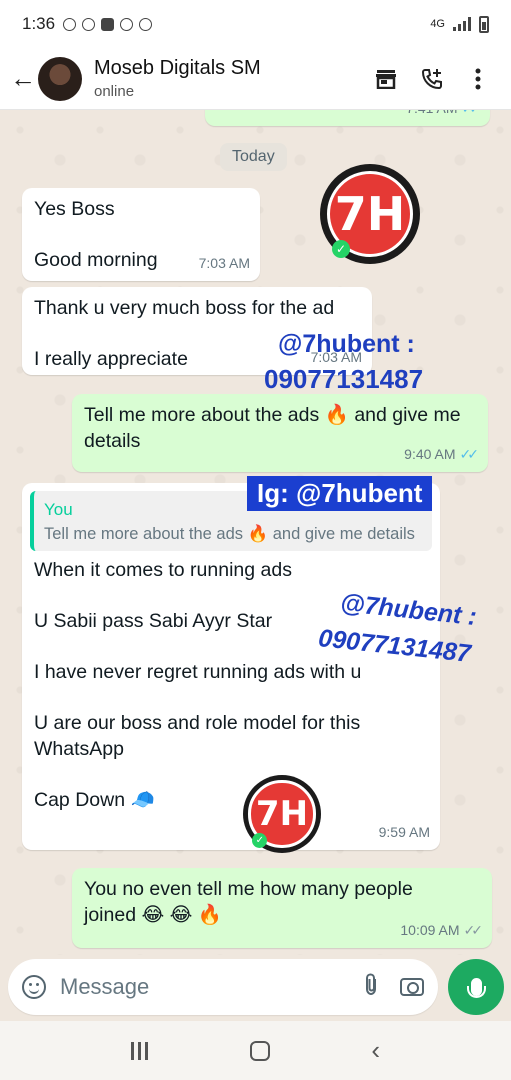  Describe the element at coordinates (375, 1050) in the screenshot. I see `back-chevron-icon: ‹` at that location.